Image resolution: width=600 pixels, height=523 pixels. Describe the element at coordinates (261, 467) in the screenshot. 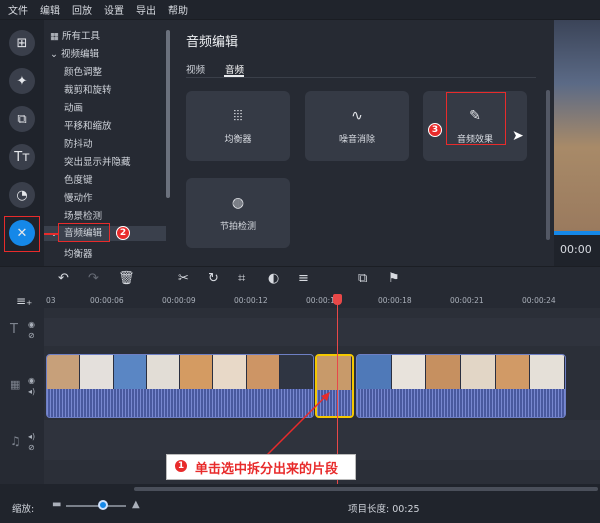

I see `annotation-callout-1: 单击选中拆分出来的片段` at that location.